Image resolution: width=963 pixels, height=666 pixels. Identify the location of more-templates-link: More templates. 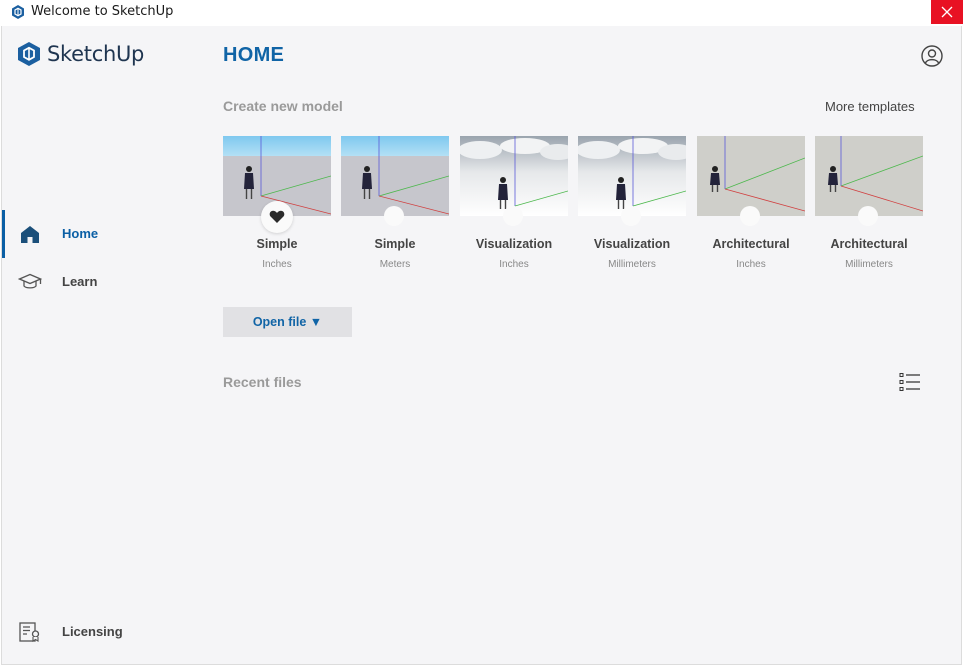
(870, 106).